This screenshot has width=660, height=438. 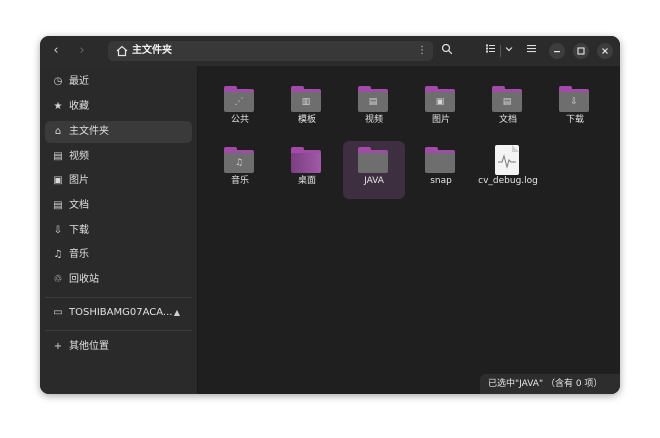 What do you see at coordinates (89, 131) in the screenshot?
I see `sidebar-item-label: 主文件夹` at bounding box center [89, 131].